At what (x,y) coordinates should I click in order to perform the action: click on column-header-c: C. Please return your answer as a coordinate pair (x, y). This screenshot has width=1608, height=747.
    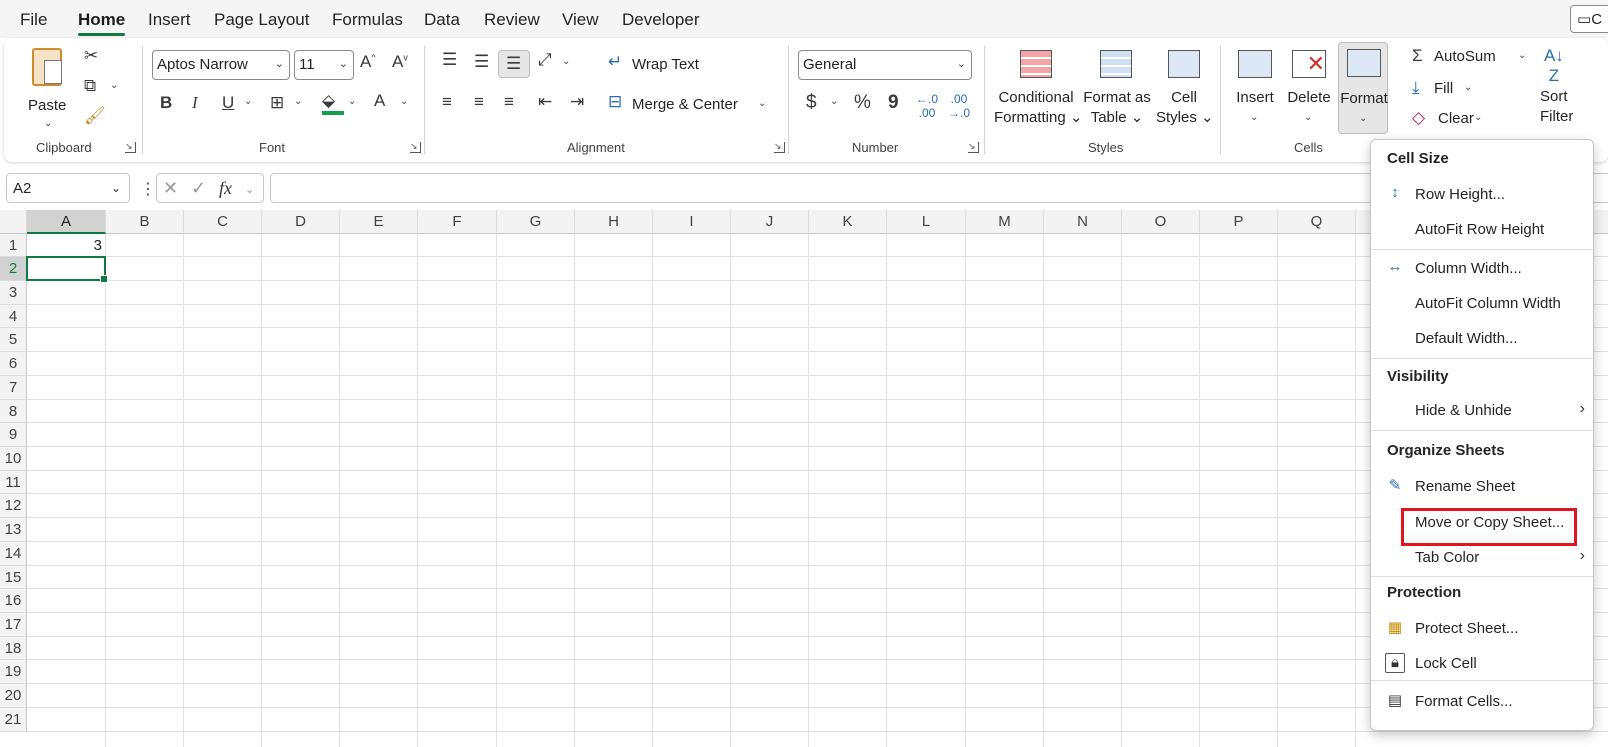
    Looking at the image, I should click on (223, 222).